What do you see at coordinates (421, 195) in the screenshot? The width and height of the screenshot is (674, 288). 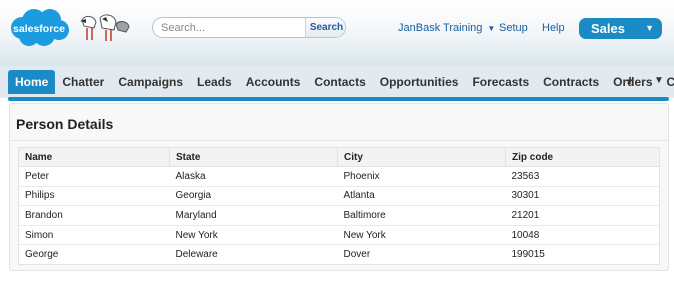 I see `cell-city: Atlanta` at bounding box center [421, 195].